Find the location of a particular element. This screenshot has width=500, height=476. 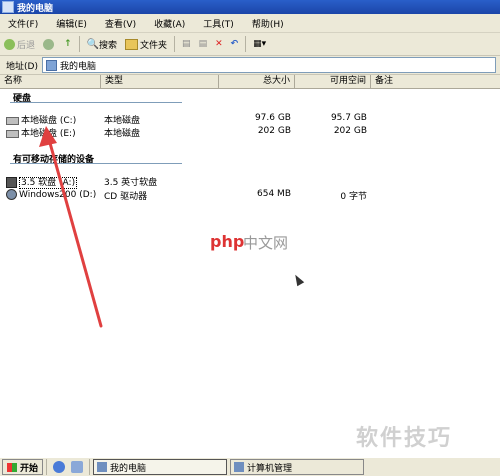

show-desktop-icon is located at coordinates (77, 467).